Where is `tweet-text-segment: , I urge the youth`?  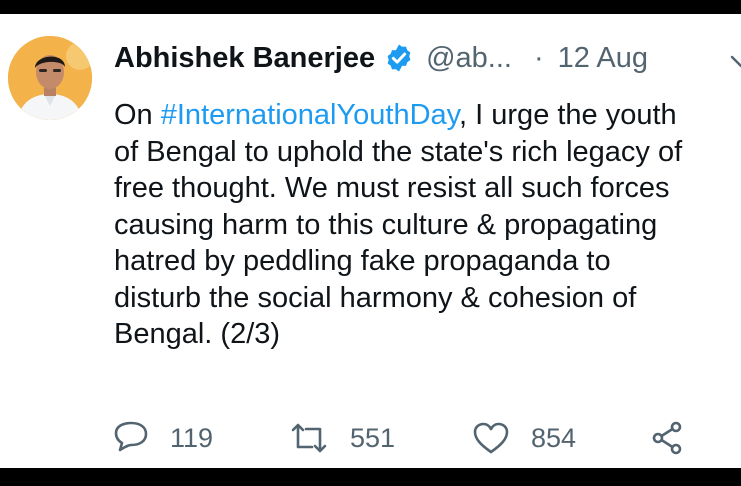 tweet-text-segment: , I urge the youth is located at coordinates (568, 115).